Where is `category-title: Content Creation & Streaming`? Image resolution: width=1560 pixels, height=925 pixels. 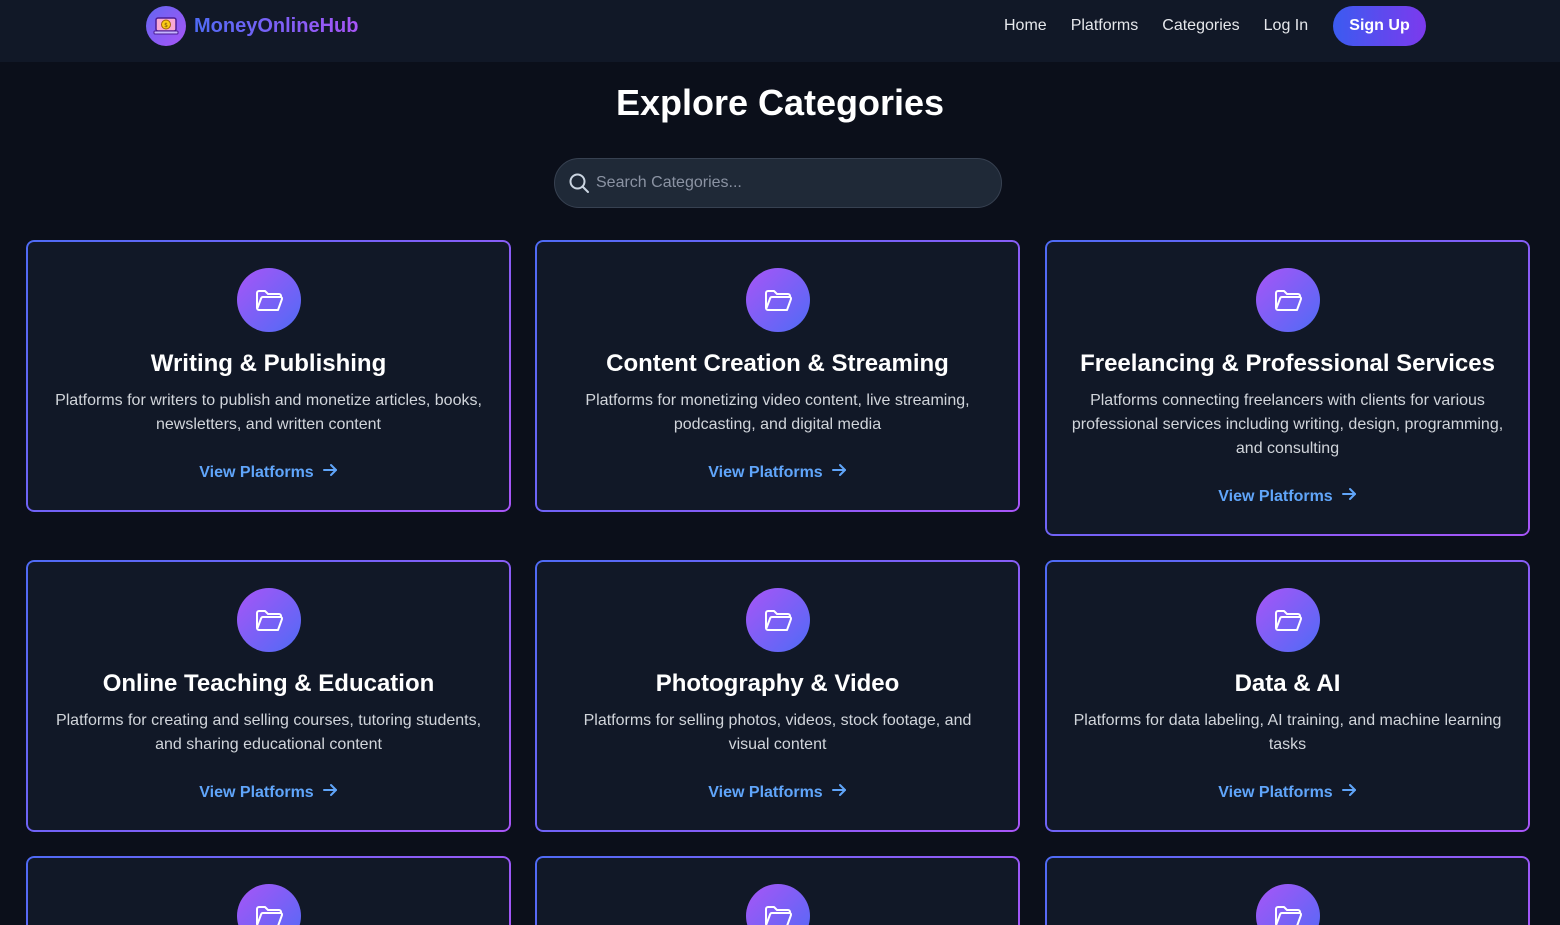
category-title: Content Creation & Streaming is located at coordinates (777, 363).